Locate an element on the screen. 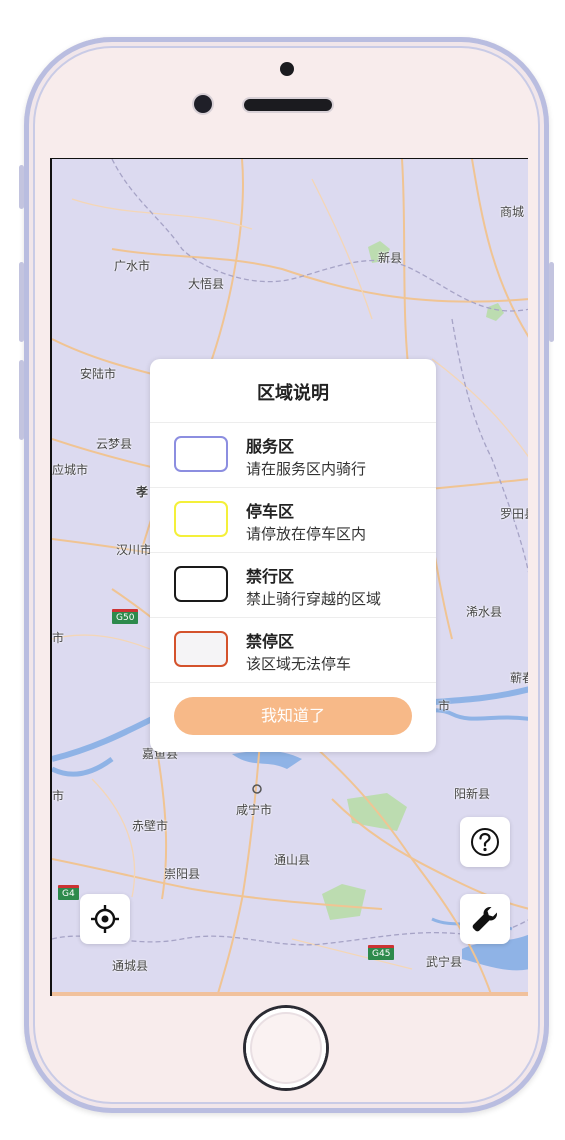 This screenshot has height=1140, width=565. earpiece-speaker is located at coordinates (288, 105).